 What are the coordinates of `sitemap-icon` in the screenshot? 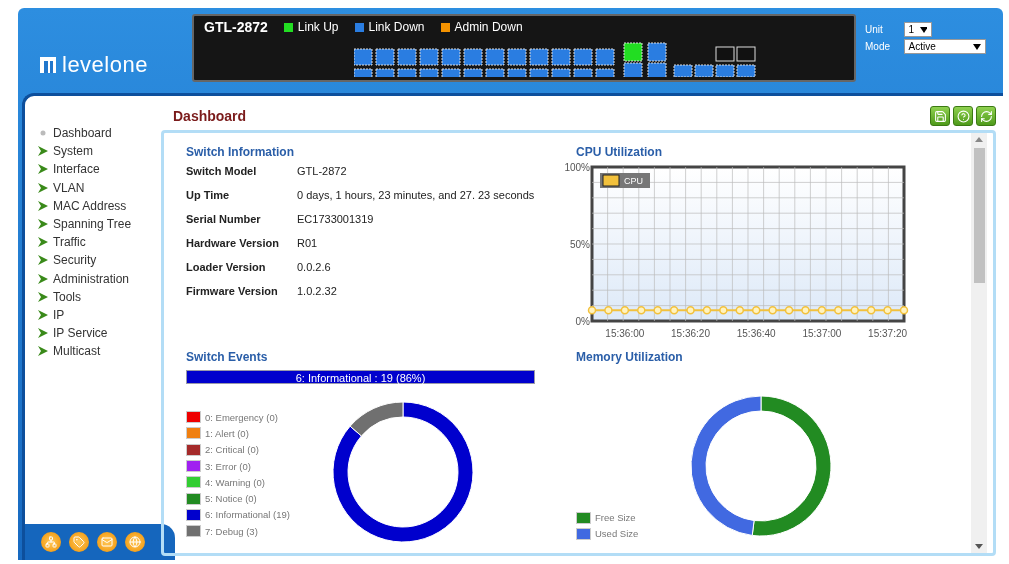 It's located at (51, 542).